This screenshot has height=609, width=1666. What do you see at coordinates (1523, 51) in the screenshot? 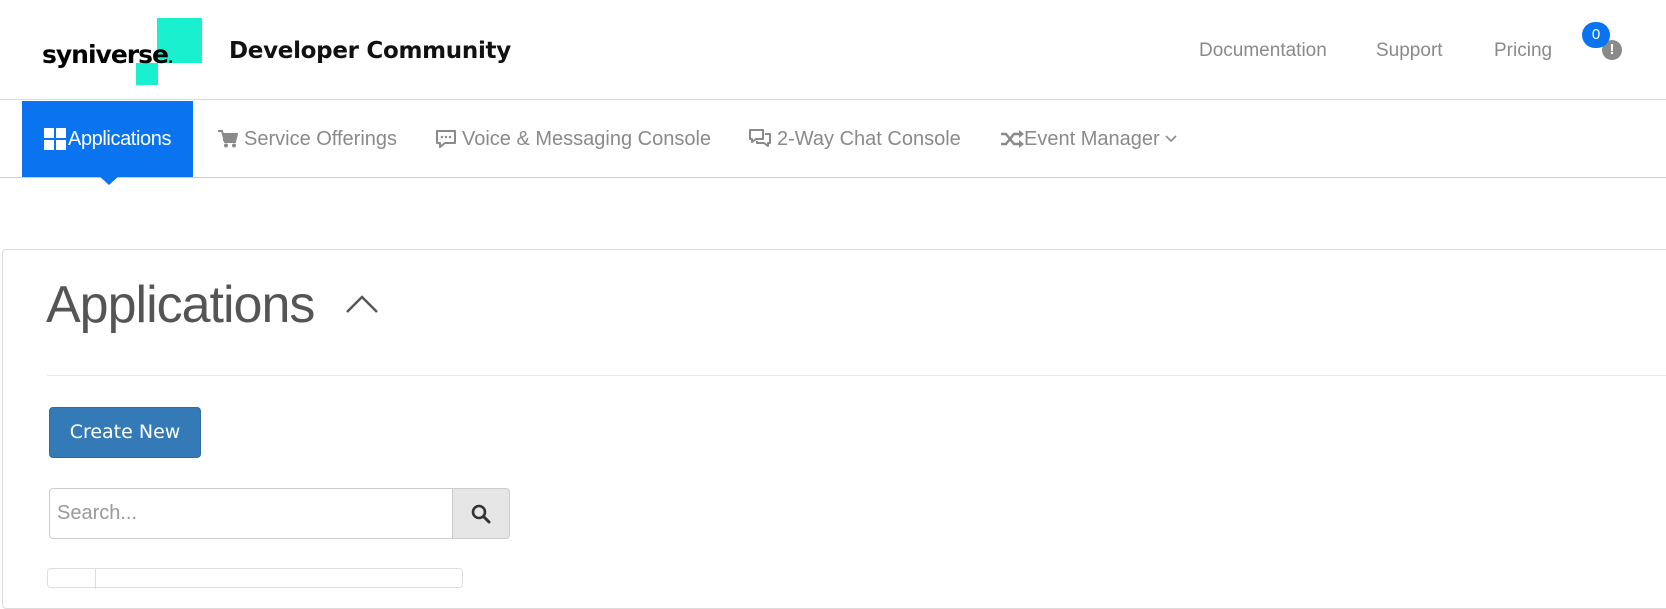
I see `nav-pricing: Pricing` at bounding box center [1523, 51].